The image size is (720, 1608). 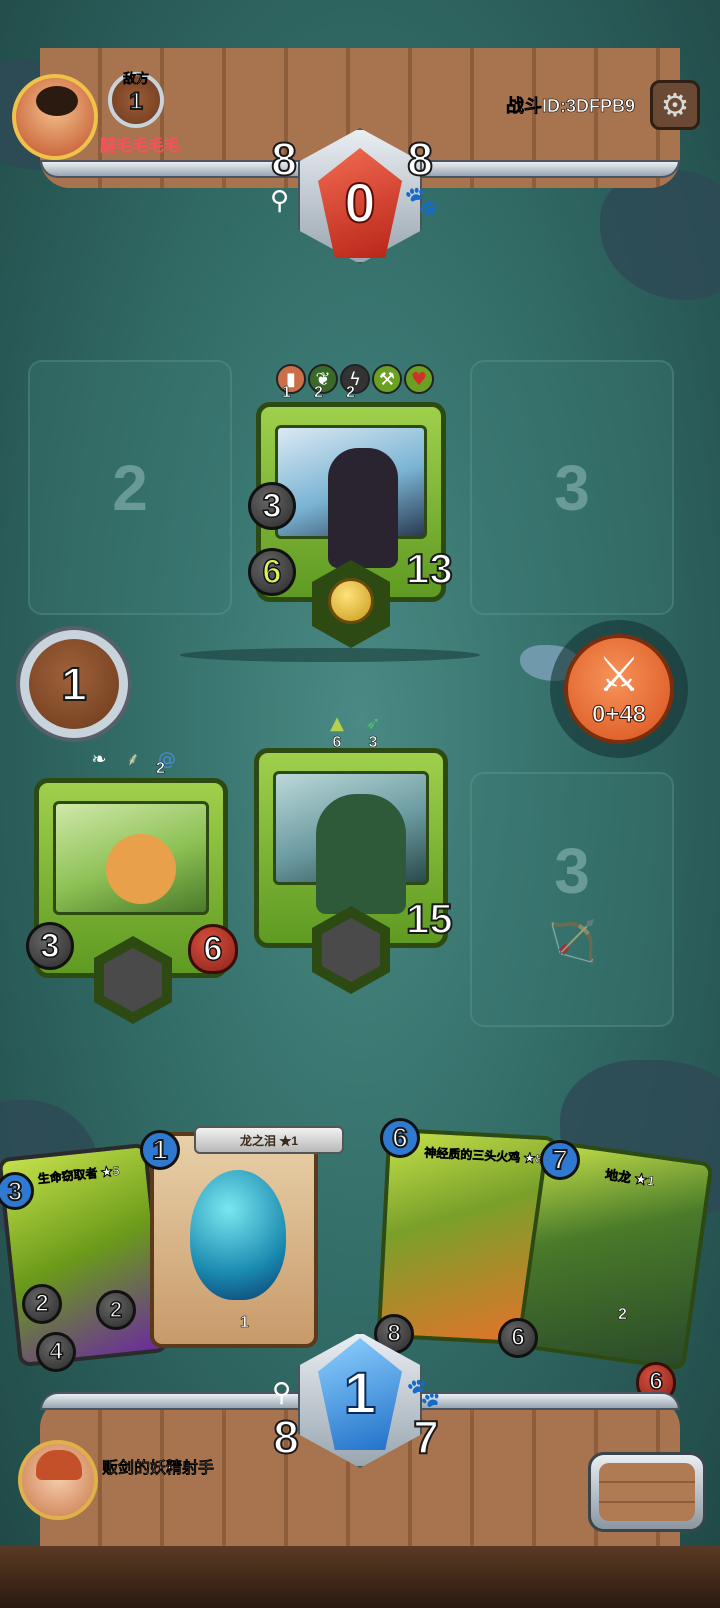 I want to click on enemy-unit-attack: 6, so click(x=272, y=572).